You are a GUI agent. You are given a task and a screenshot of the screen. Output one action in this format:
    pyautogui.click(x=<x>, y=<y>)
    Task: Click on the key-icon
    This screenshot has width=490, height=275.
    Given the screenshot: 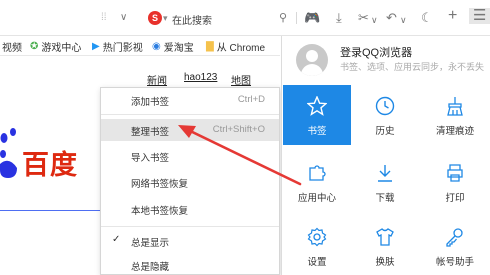 What is the action you would take?
    pyautogui.click(x=454, y=237)
    